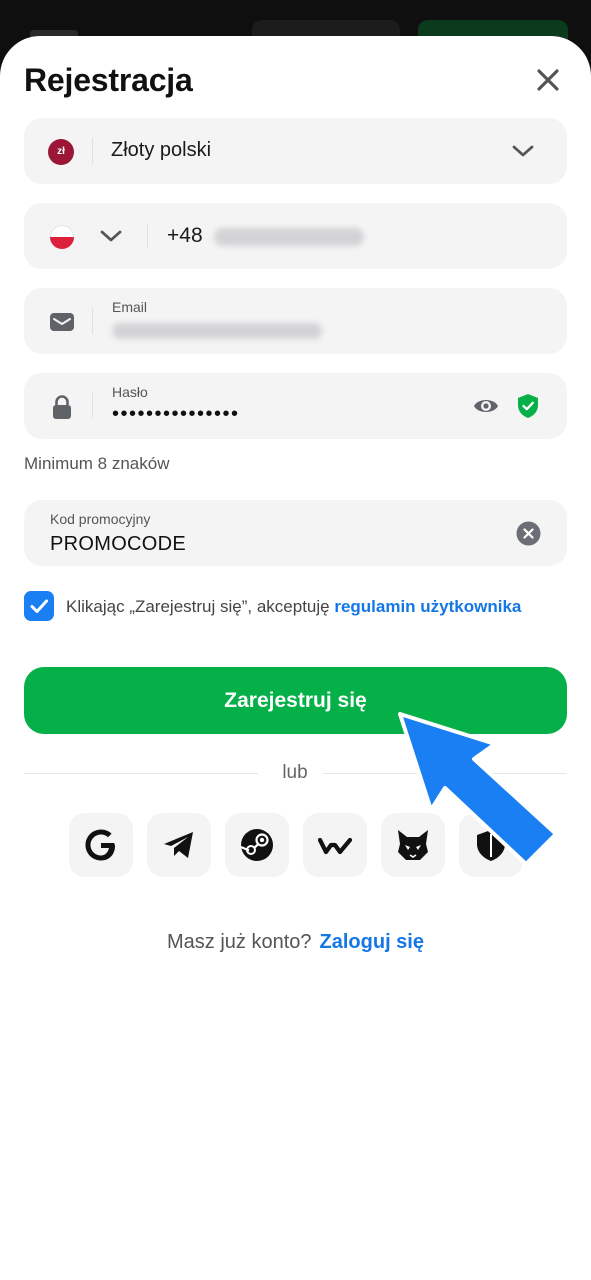 The height and width of the screenshot is (1280, 591). Describe the element at coordinates (427, 606) in the screenshot. I see `terms-link: regulamin użytkownika` at that location.